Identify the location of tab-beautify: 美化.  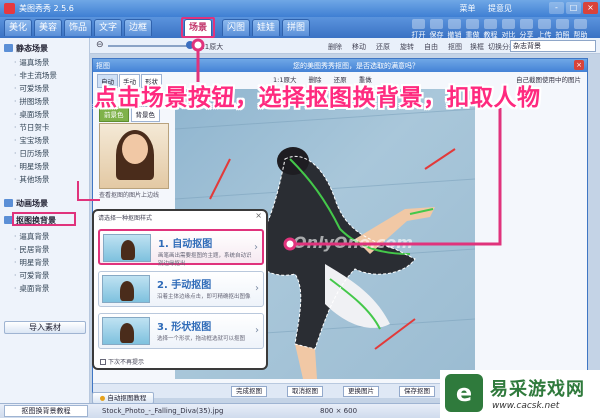
(18, 27).